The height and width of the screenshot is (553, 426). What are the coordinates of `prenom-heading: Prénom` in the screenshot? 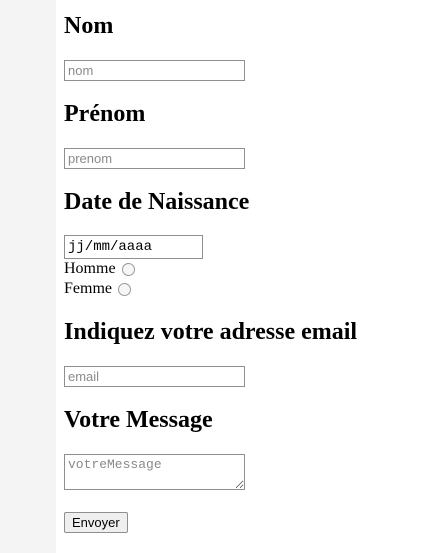 It's located at (105, 114).